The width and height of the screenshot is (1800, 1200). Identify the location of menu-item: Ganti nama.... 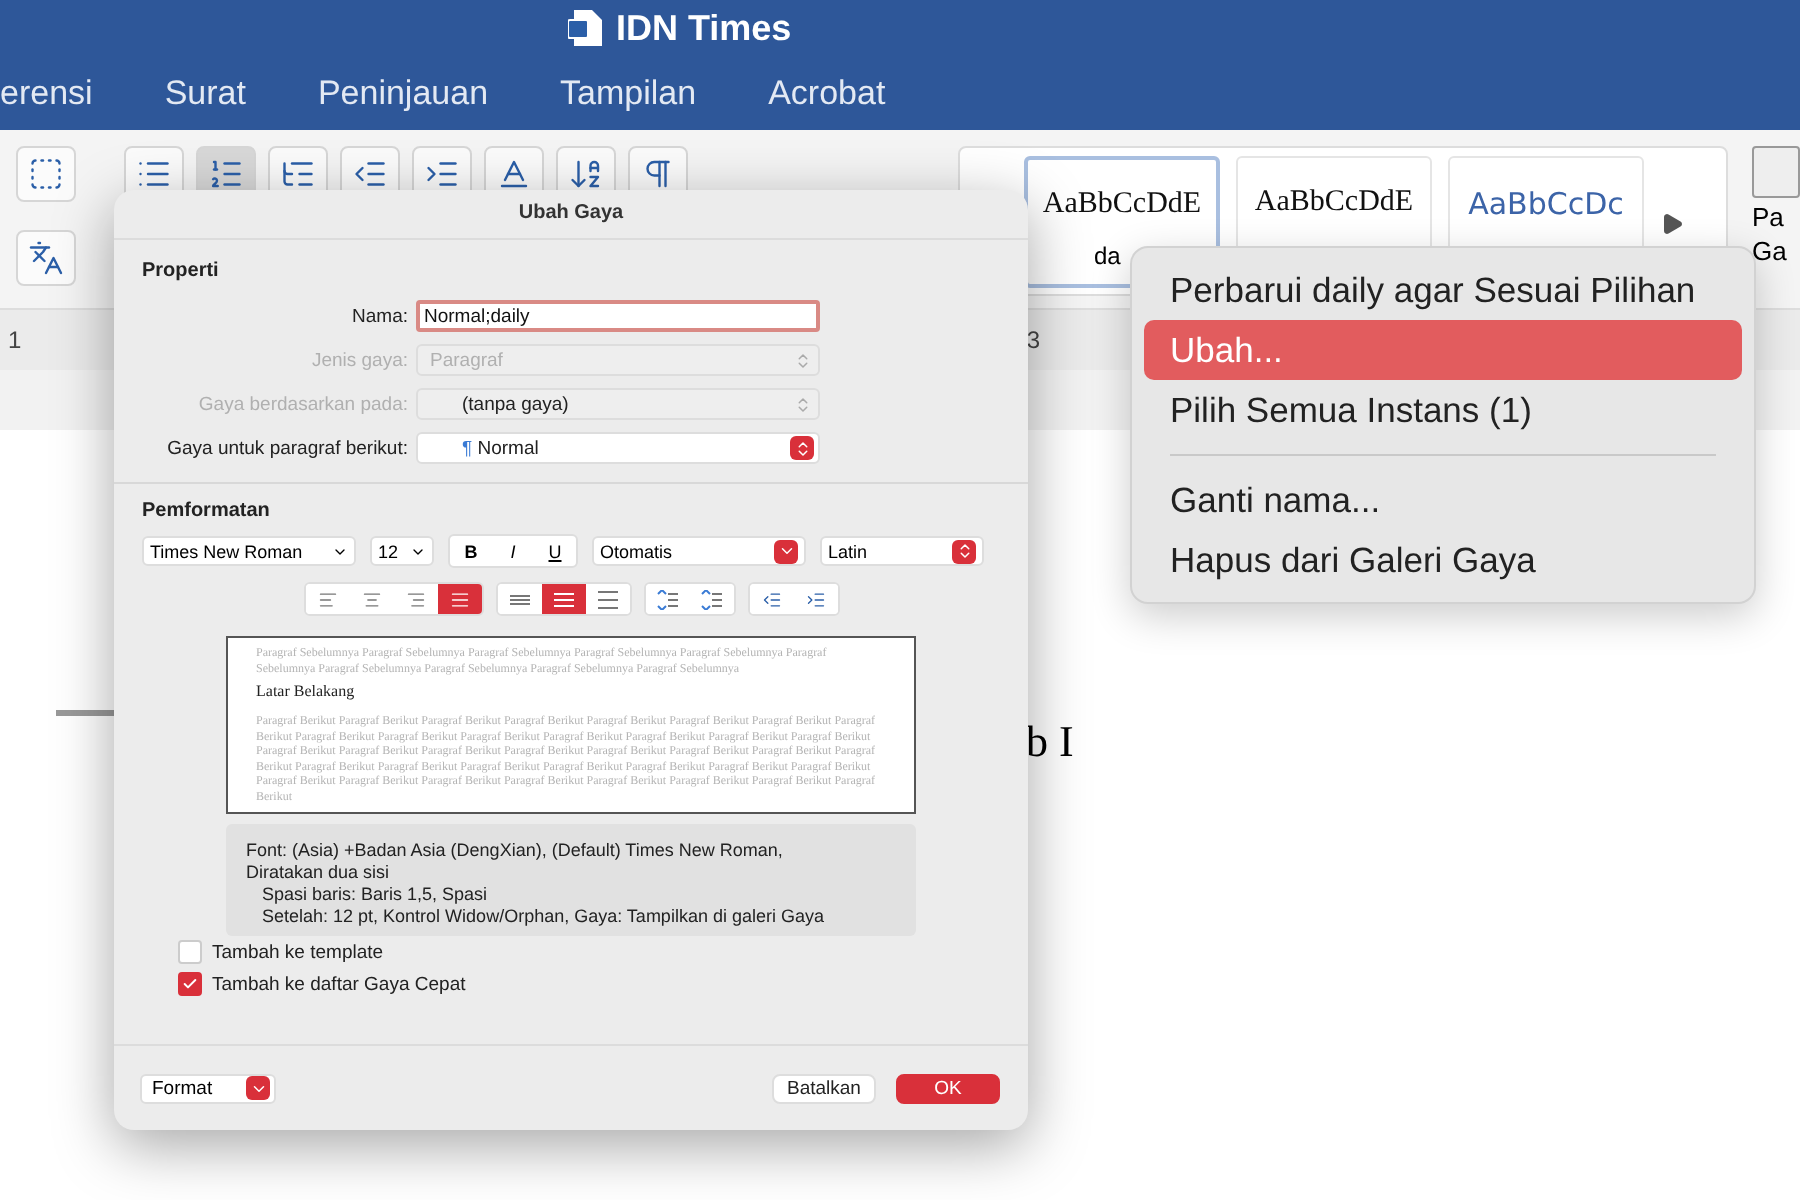
(1443, 500).